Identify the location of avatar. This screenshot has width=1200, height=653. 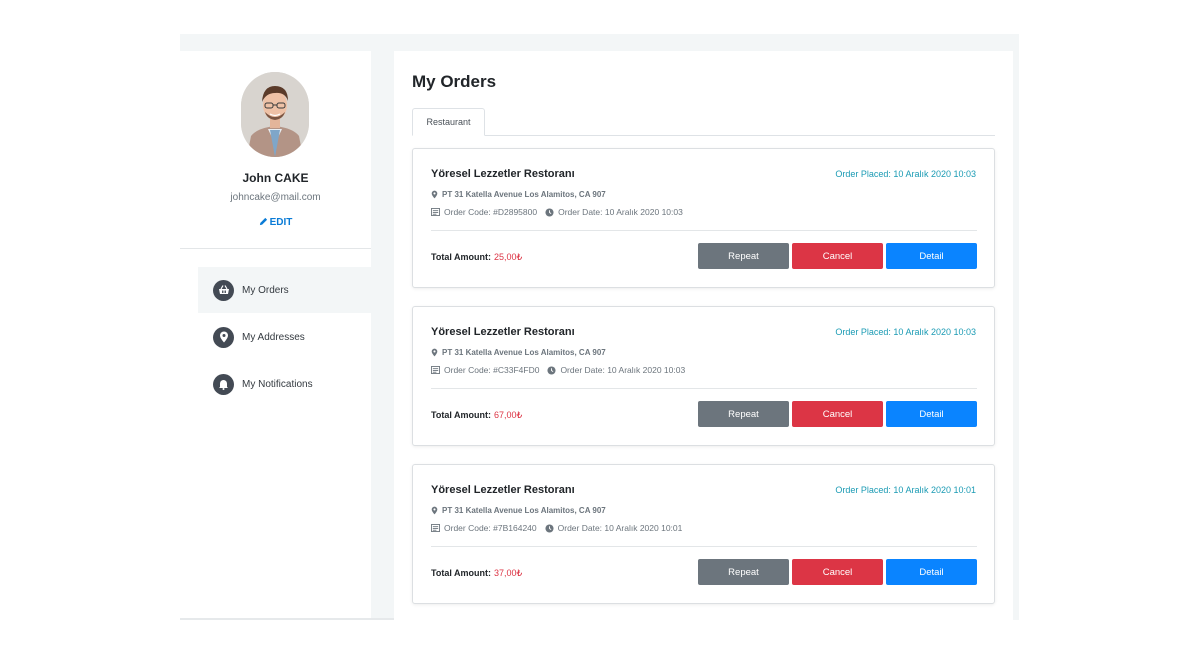
(275, 114).